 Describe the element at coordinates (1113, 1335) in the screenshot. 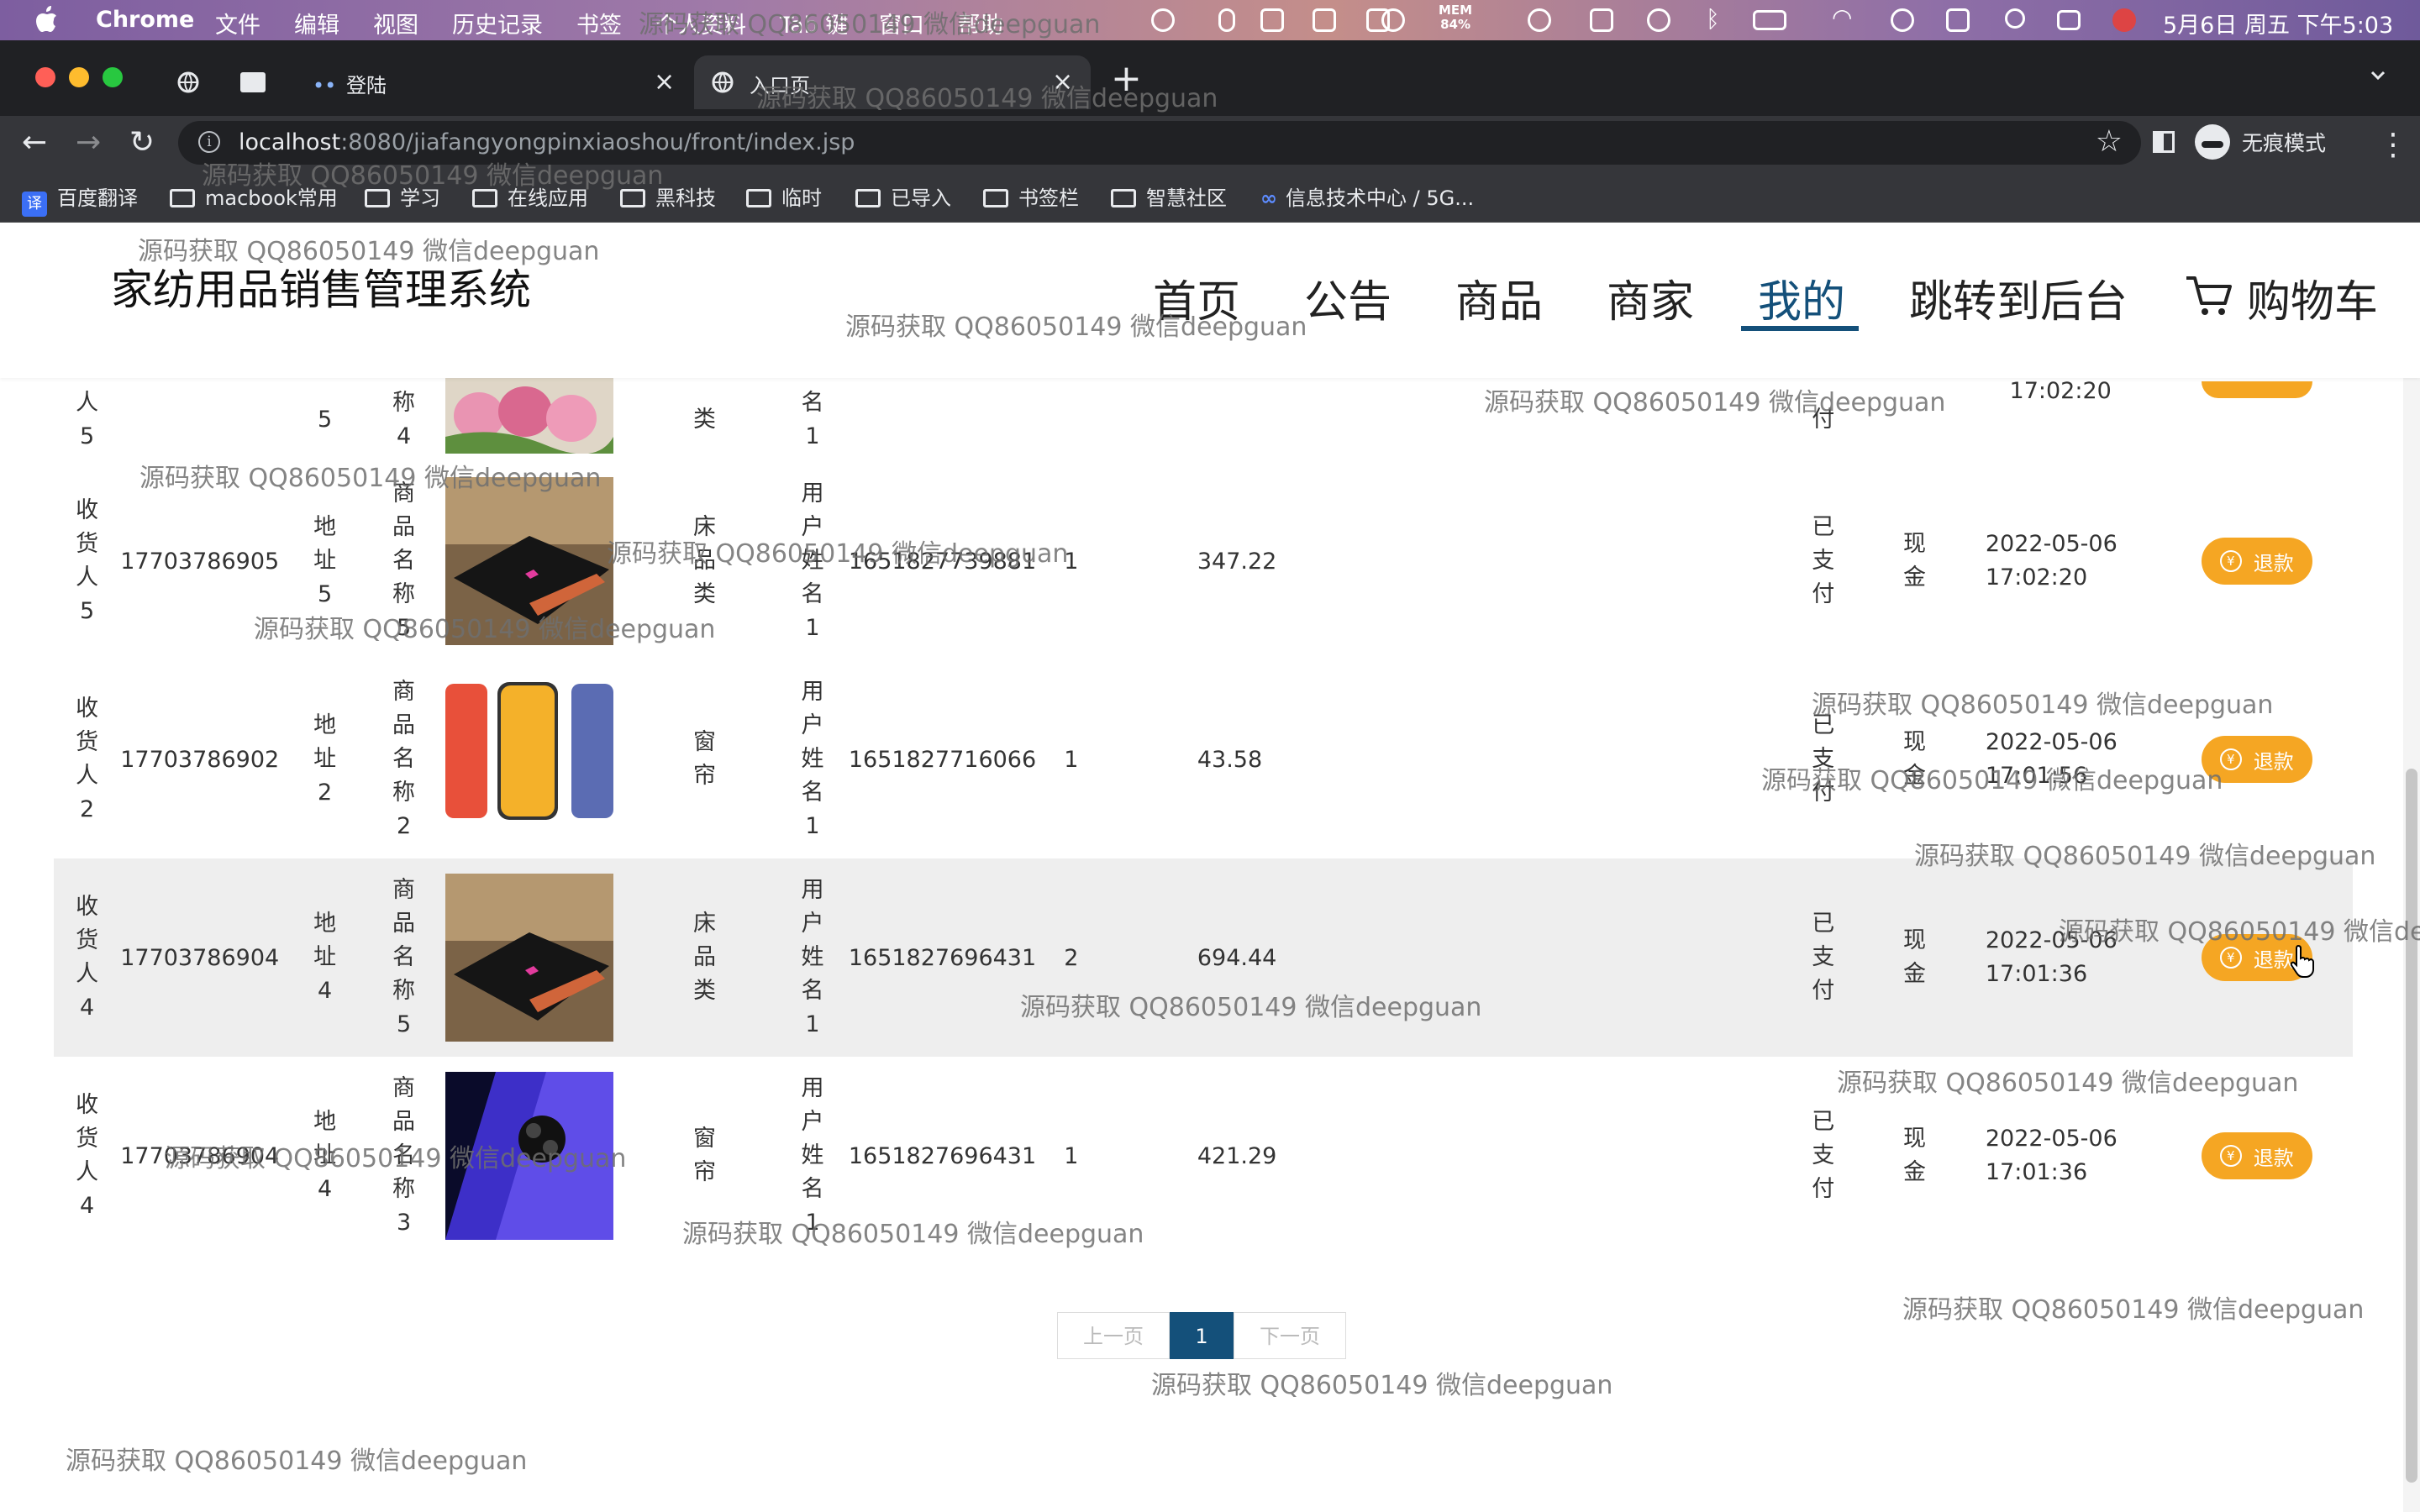

I see `prev-page-button: 上一页` at that location.